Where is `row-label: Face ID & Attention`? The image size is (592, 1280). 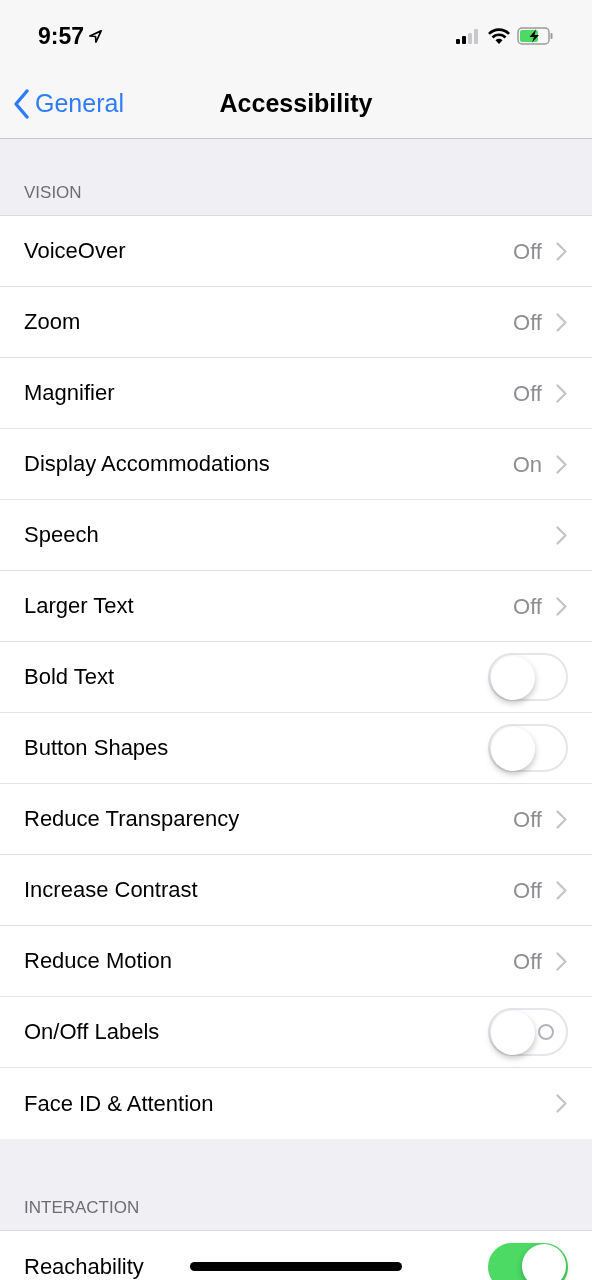
row-label: Face ID & Attention is located at coordinates (119, 1103).